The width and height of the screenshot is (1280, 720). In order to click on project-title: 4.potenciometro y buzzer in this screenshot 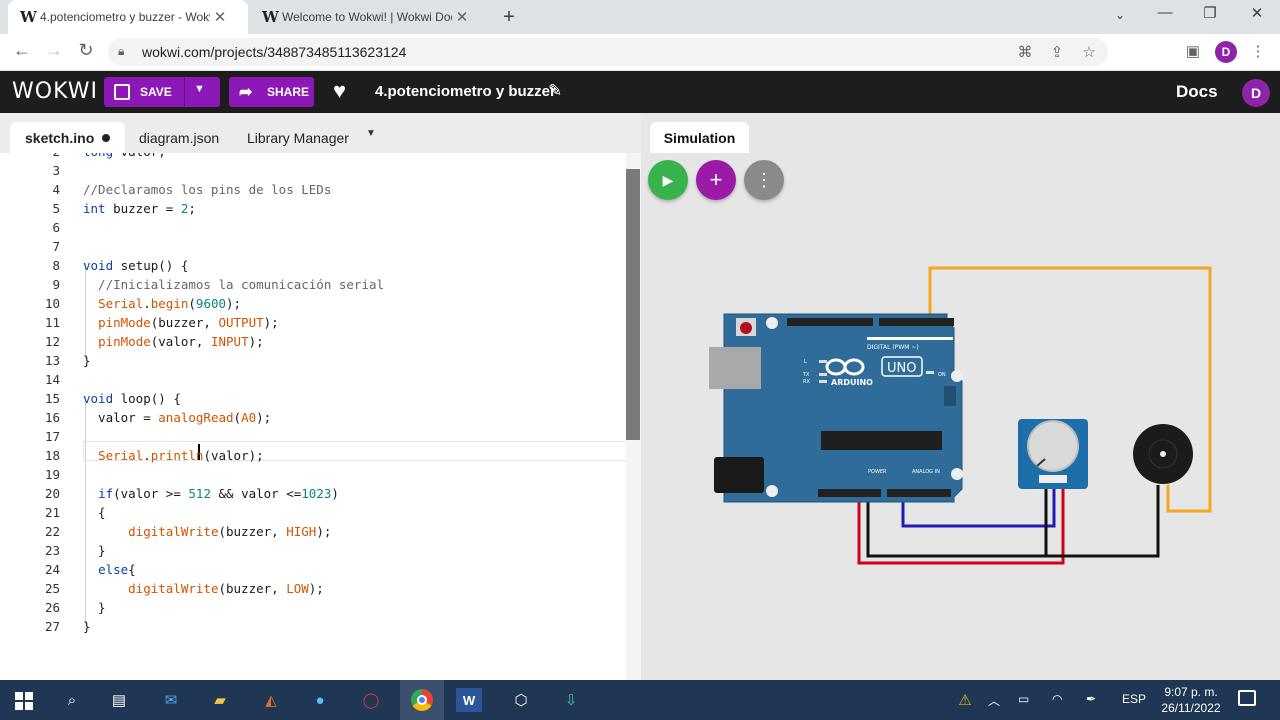, I will do `click(465, 91)`.